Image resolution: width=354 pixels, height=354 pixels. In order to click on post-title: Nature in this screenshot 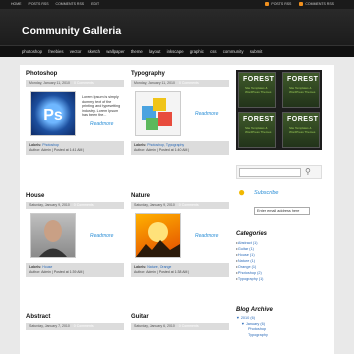, I will do `click(180, 196)`.